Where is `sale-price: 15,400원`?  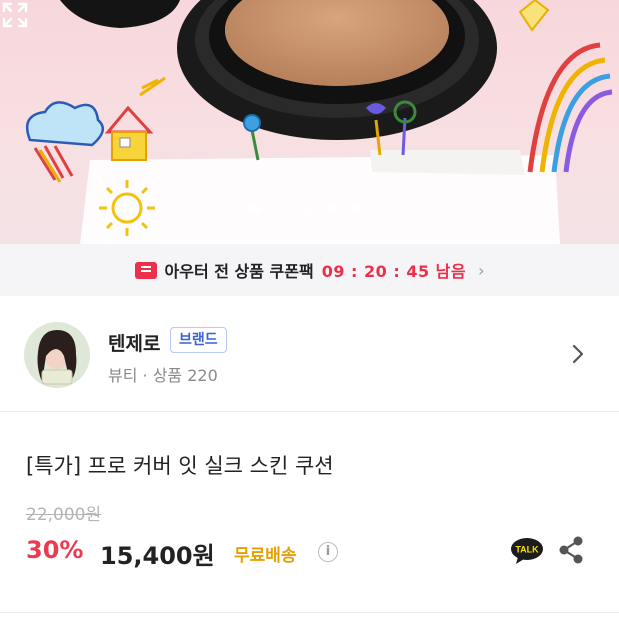
sale-price: 15,400원 is located at coordinates (157, 556).